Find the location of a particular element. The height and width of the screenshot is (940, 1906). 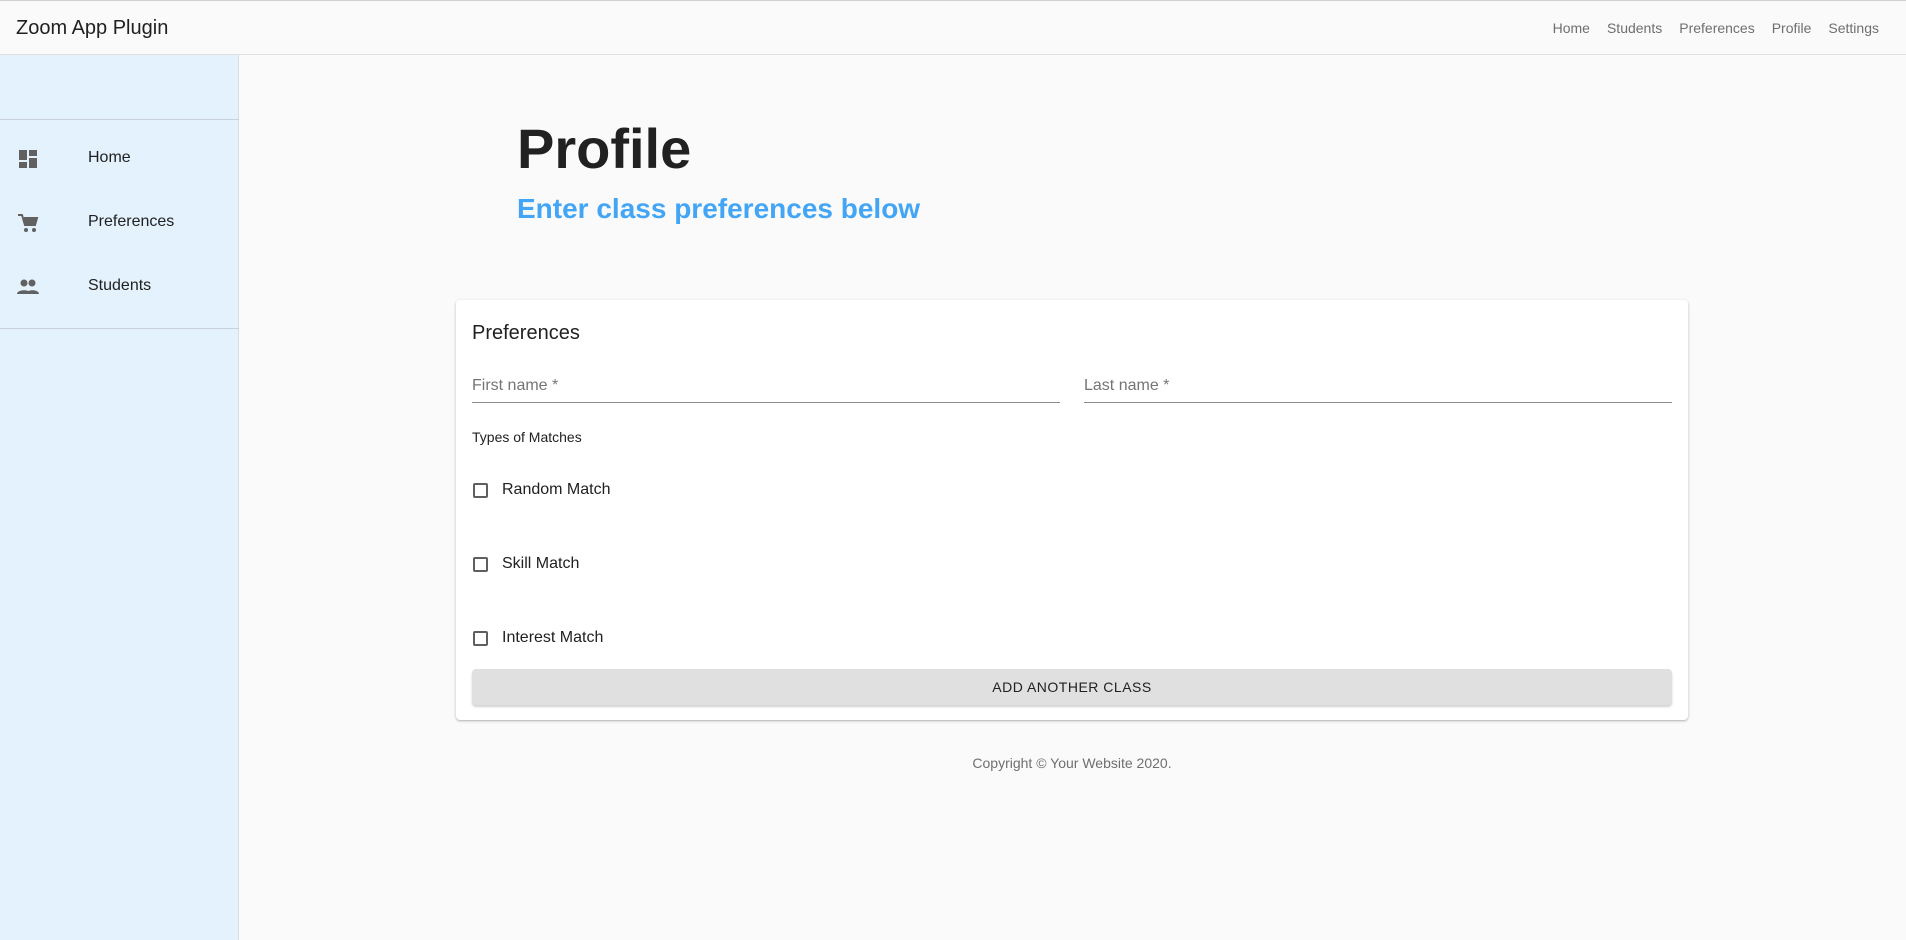

sidebar-item-students: Students is located at coordinates (119, 287).